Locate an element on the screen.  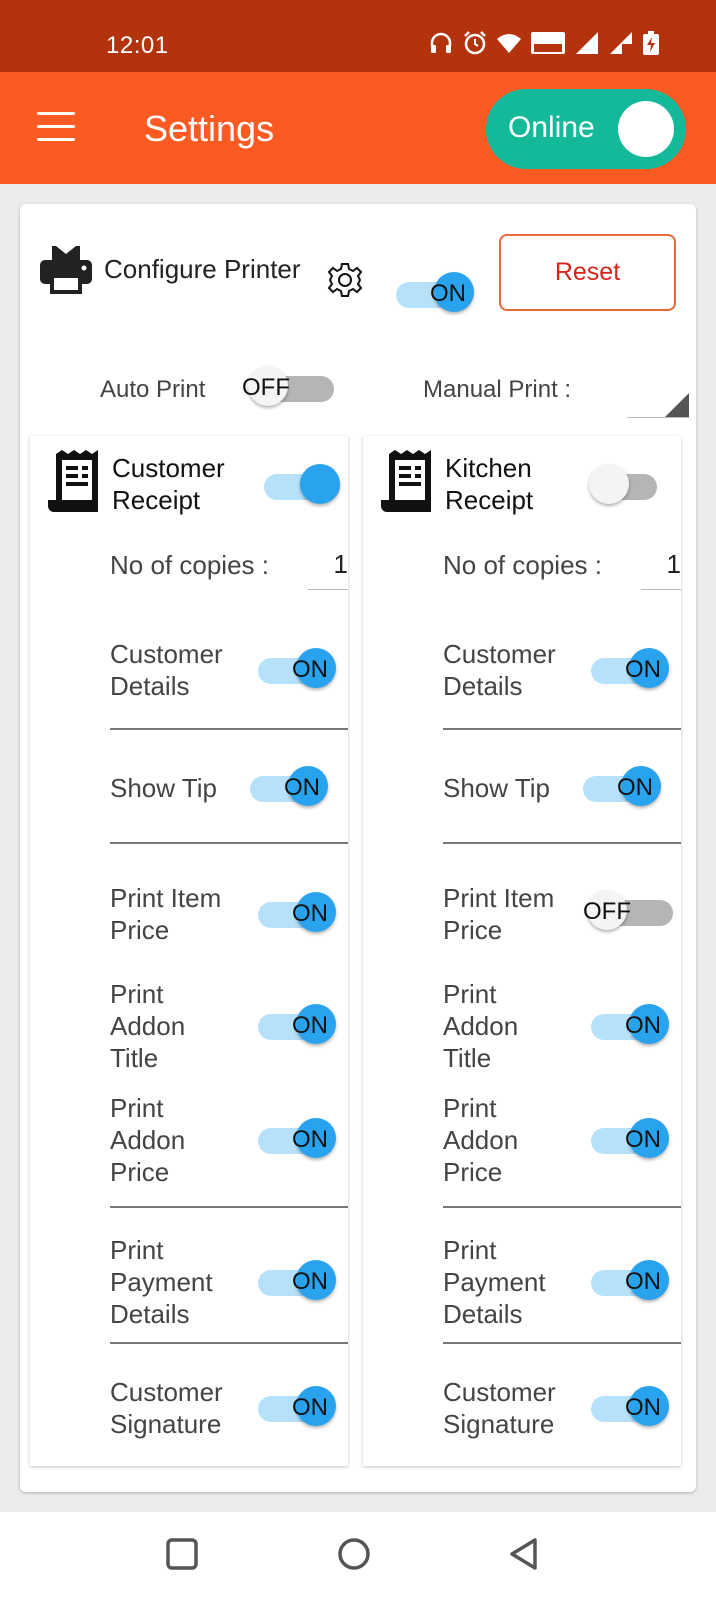
wifi-icon is located at coordinates (509, 43).